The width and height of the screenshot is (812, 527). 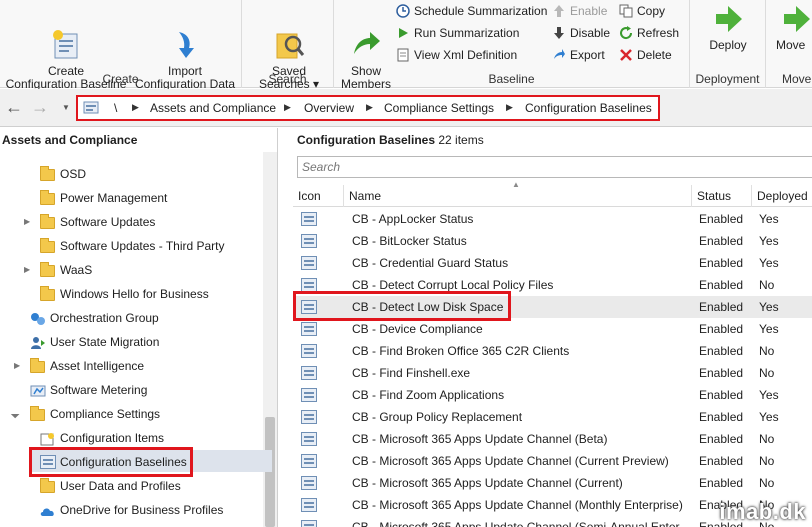 What do you see at coordinates (318, 196) in the screenshot?
I see `column-header-icon: Icon` at bounding box center [318, 196].